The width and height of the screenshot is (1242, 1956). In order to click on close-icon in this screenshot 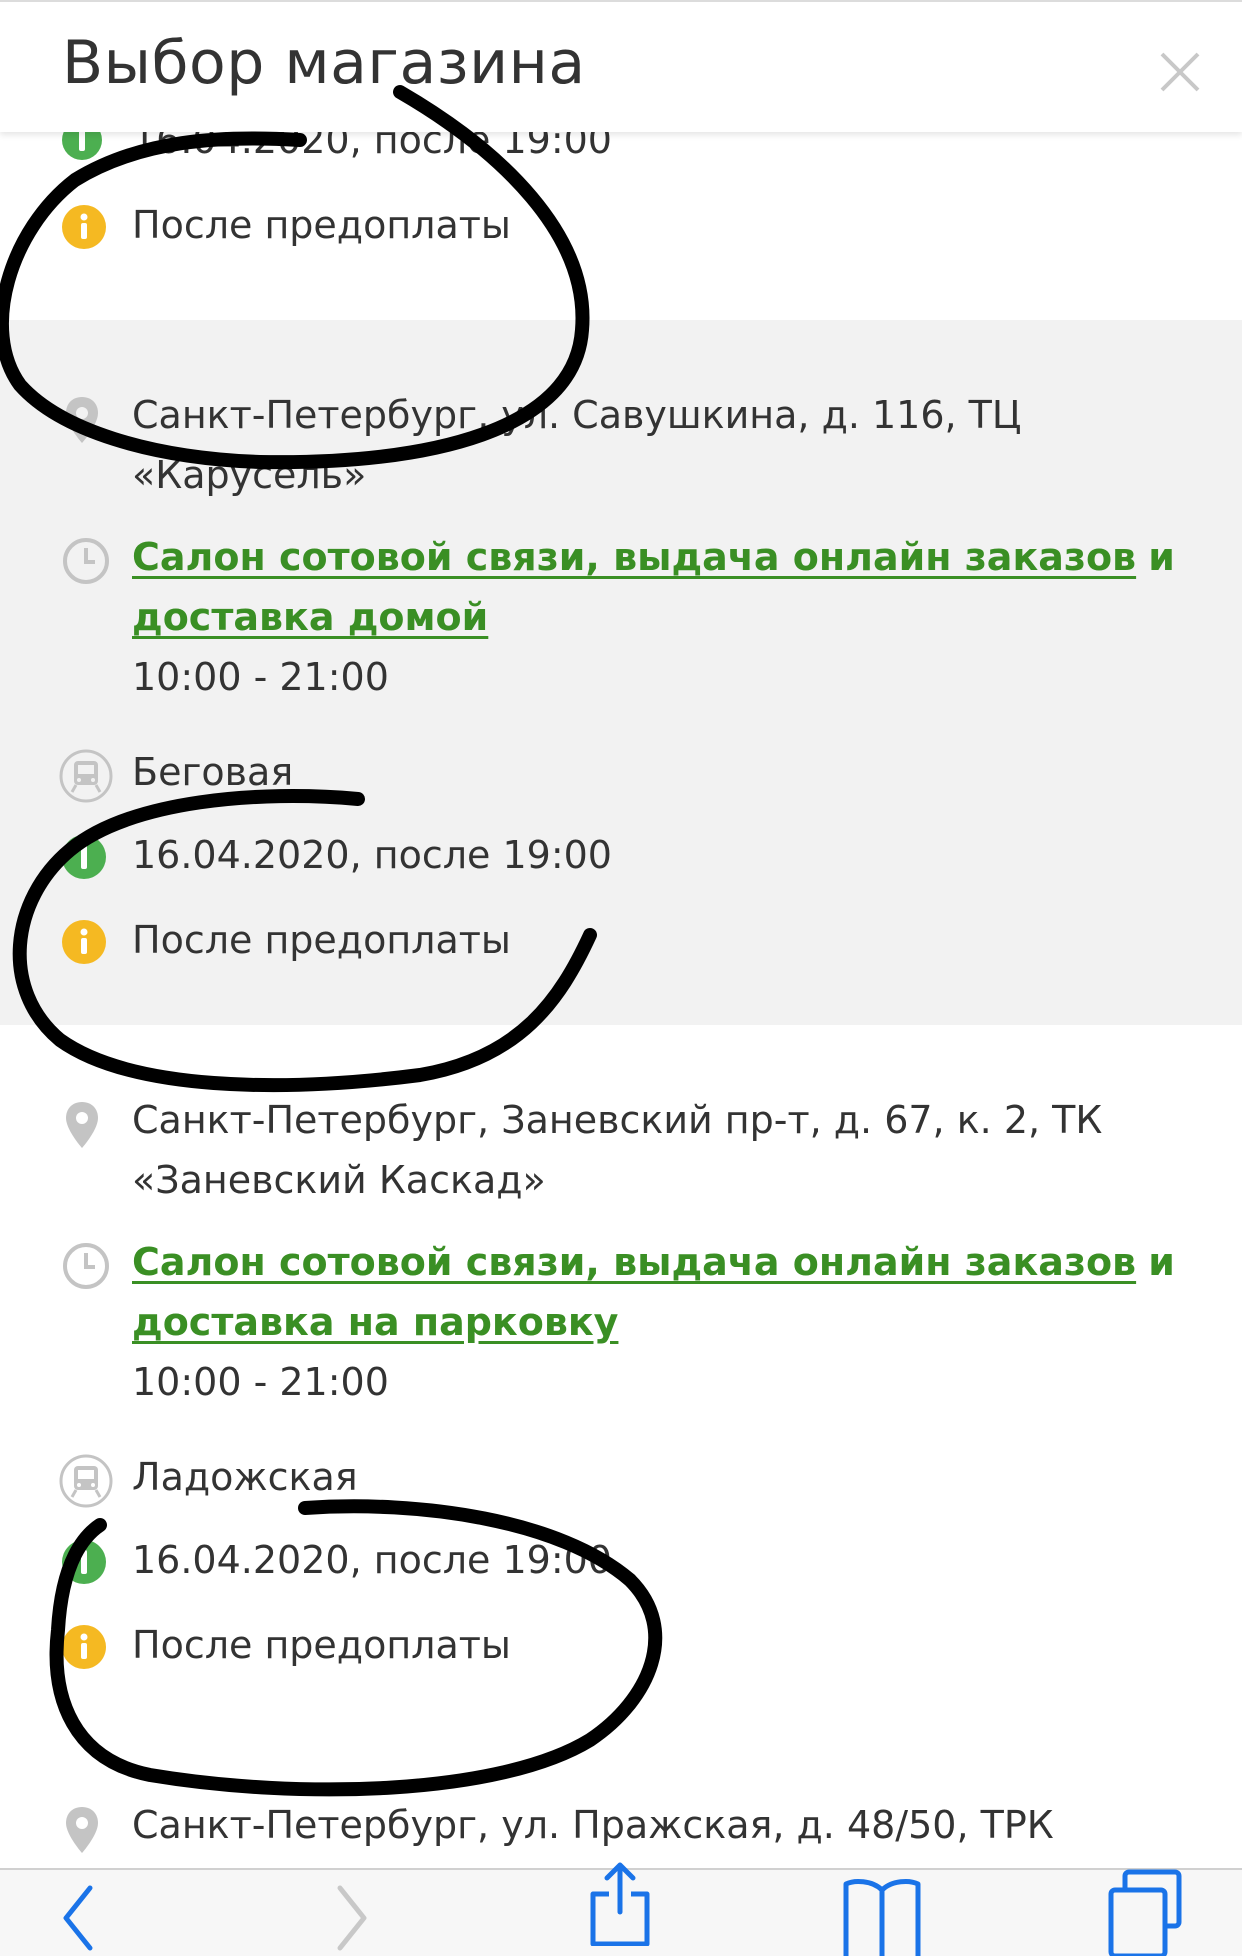, I will do `click(1180, 72)`.